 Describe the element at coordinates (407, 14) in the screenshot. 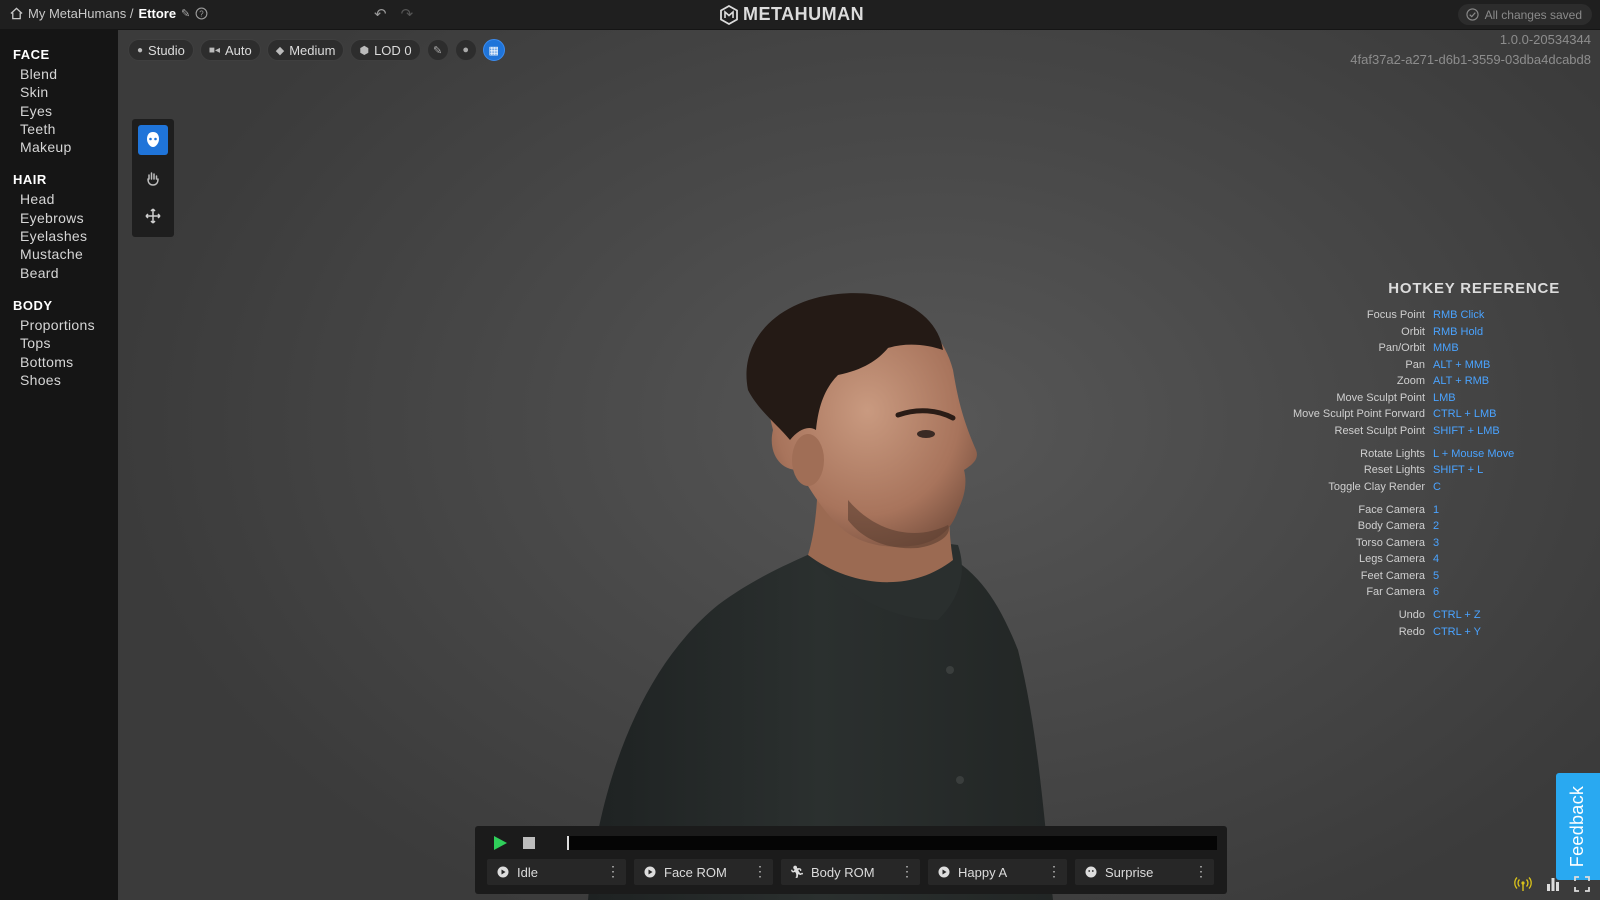

I see `redo-icon: ↷` at that location.